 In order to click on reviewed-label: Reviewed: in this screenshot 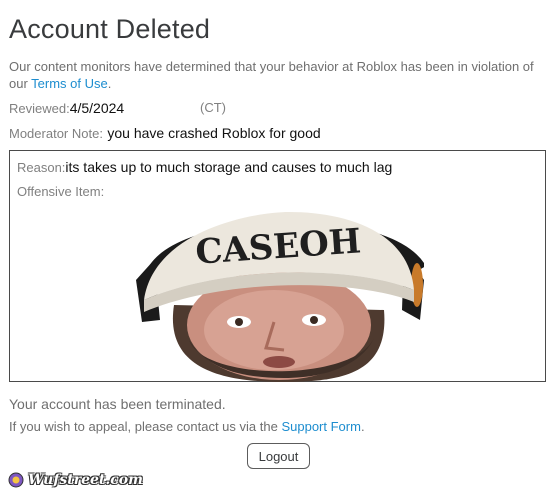, I will do `click(39, 108)`.